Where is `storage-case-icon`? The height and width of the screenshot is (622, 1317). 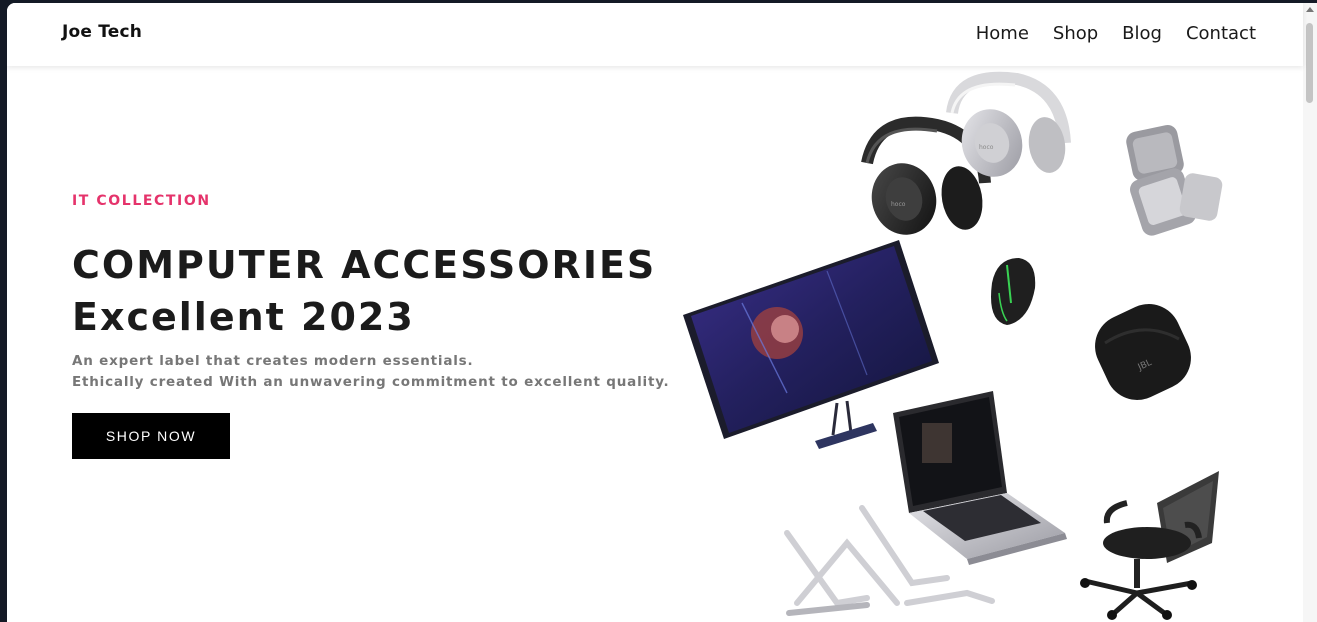 storage-case-icon is located at coordinates (1173, 180).